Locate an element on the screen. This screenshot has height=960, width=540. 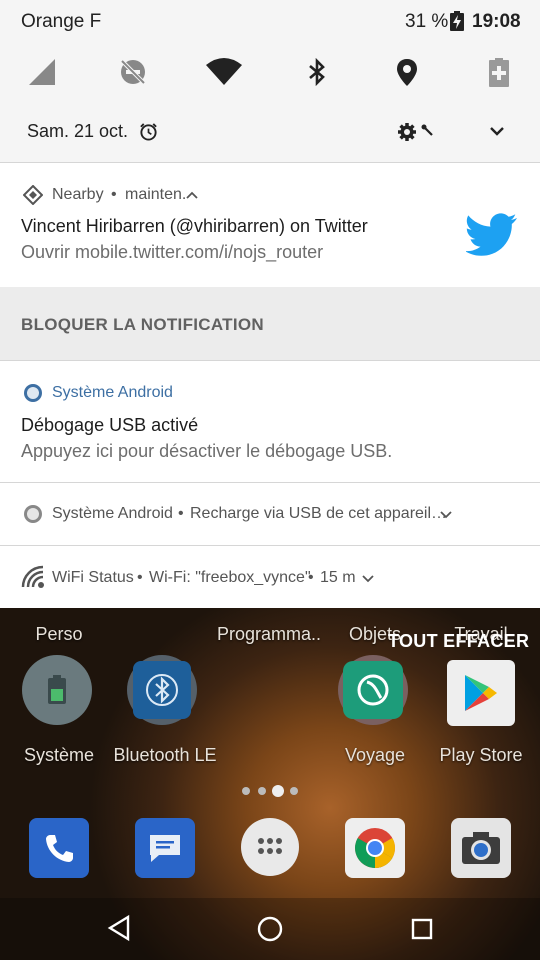
wifi-icon is located at coordinates (224, 72).